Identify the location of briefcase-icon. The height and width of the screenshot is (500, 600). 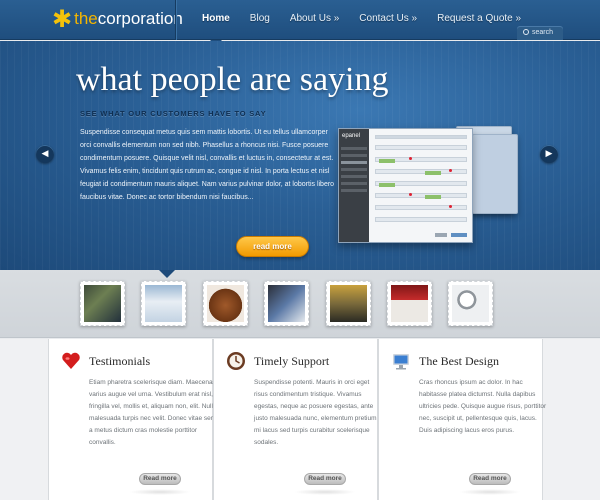
(225, 303).